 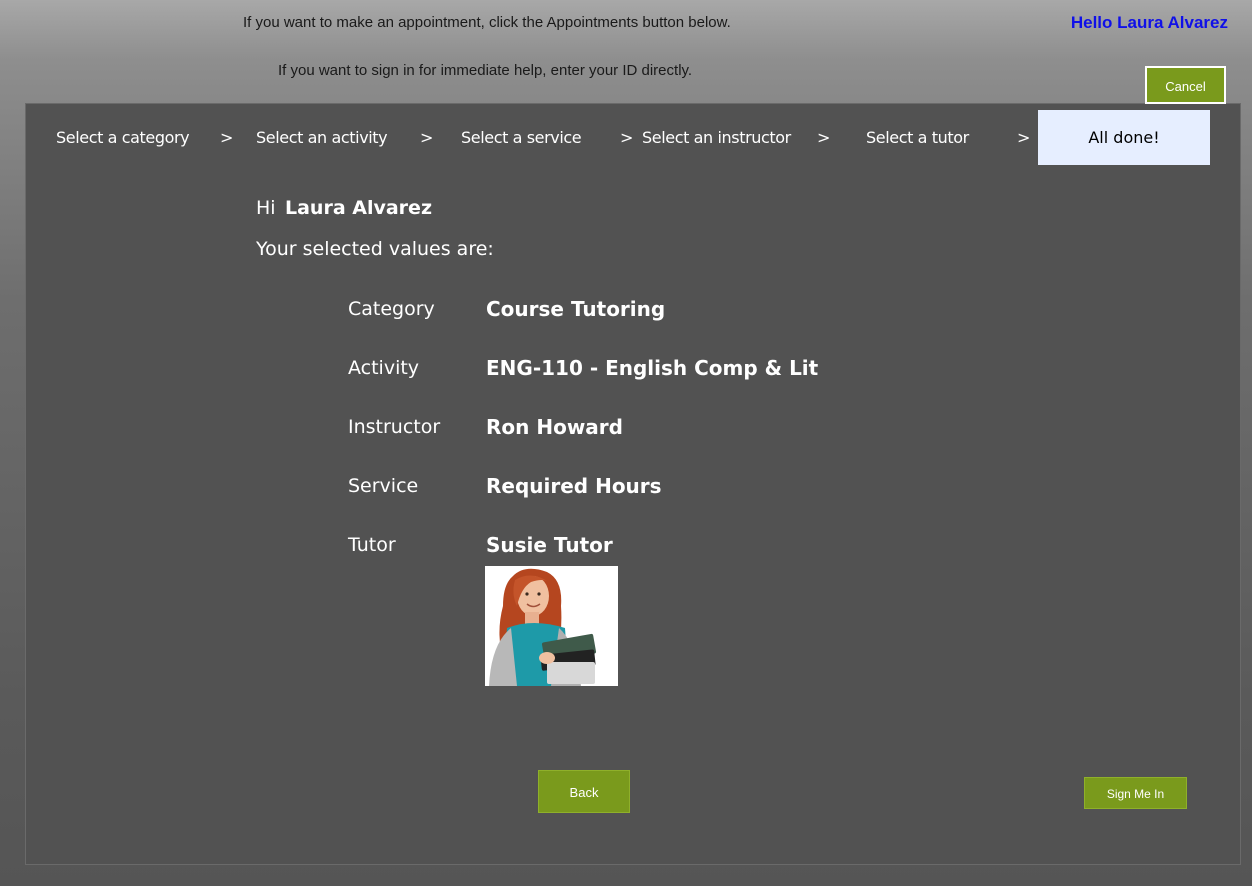 I want to click on service-value: Required Hours, so click(x=574, y=486).